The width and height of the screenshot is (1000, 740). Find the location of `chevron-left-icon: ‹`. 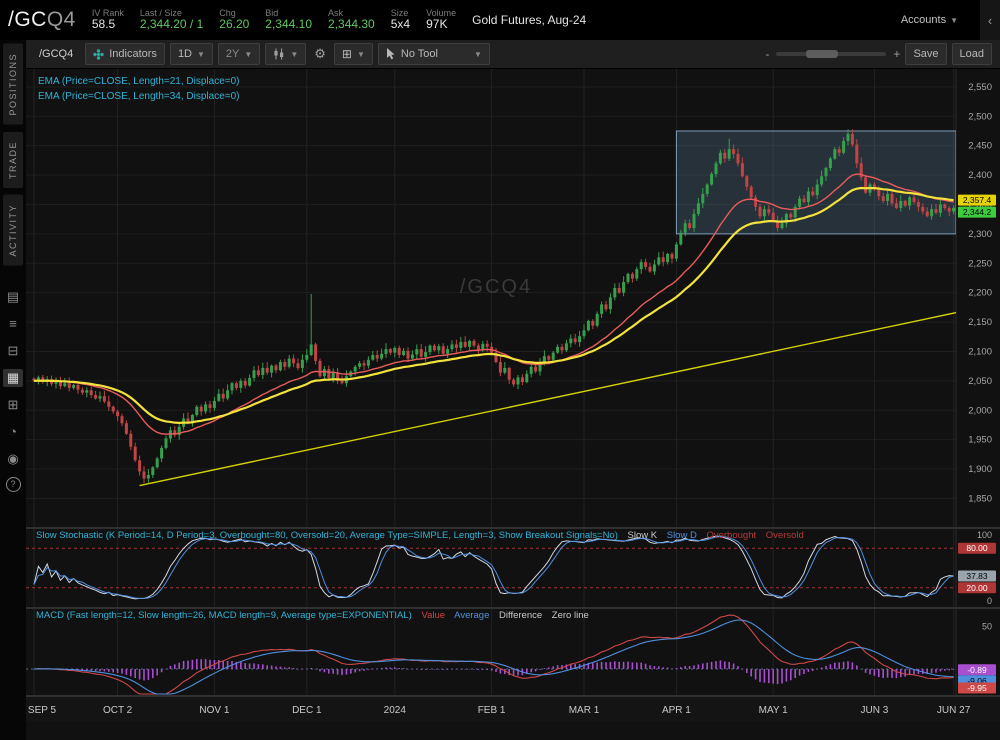

chevron-left-icon: ‹ is located at coordinates (990, 20).